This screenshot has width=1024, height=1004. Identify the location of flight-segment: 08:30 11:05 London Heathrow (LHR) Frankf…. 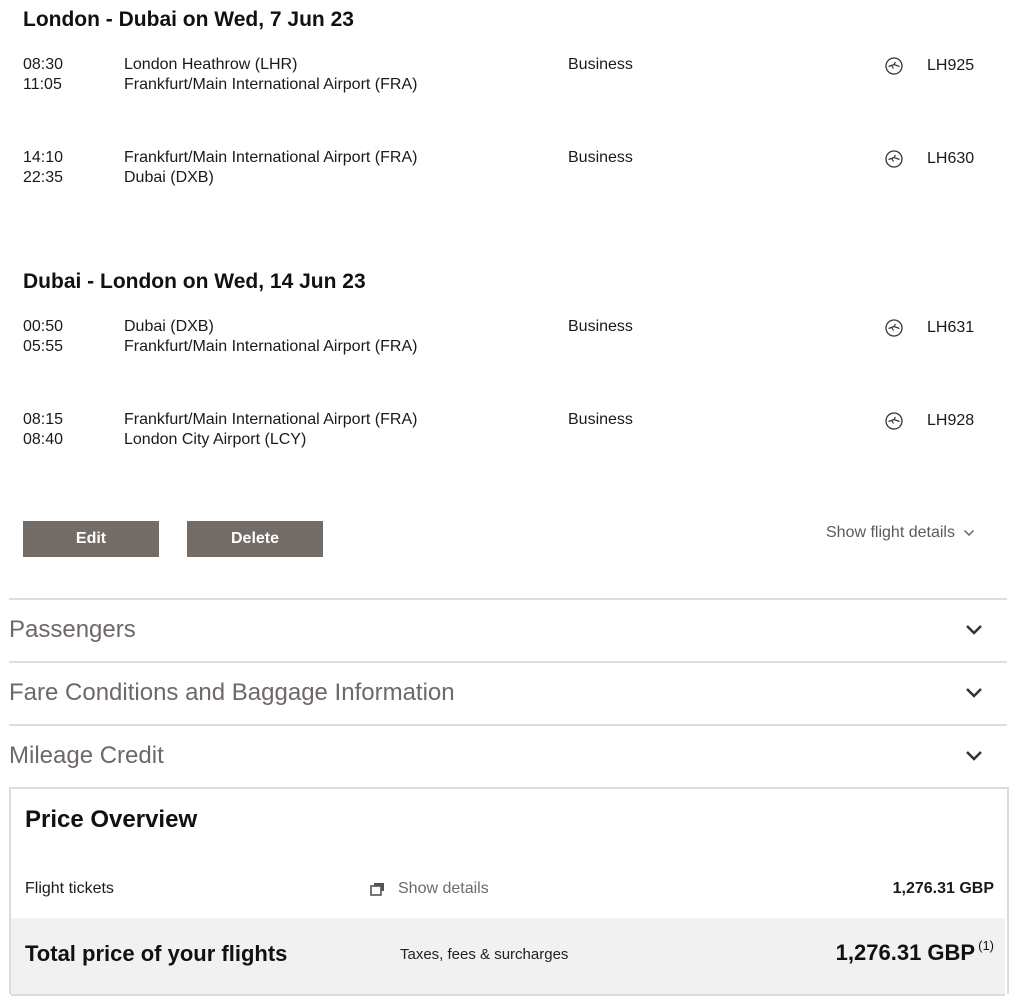
(508, 77).